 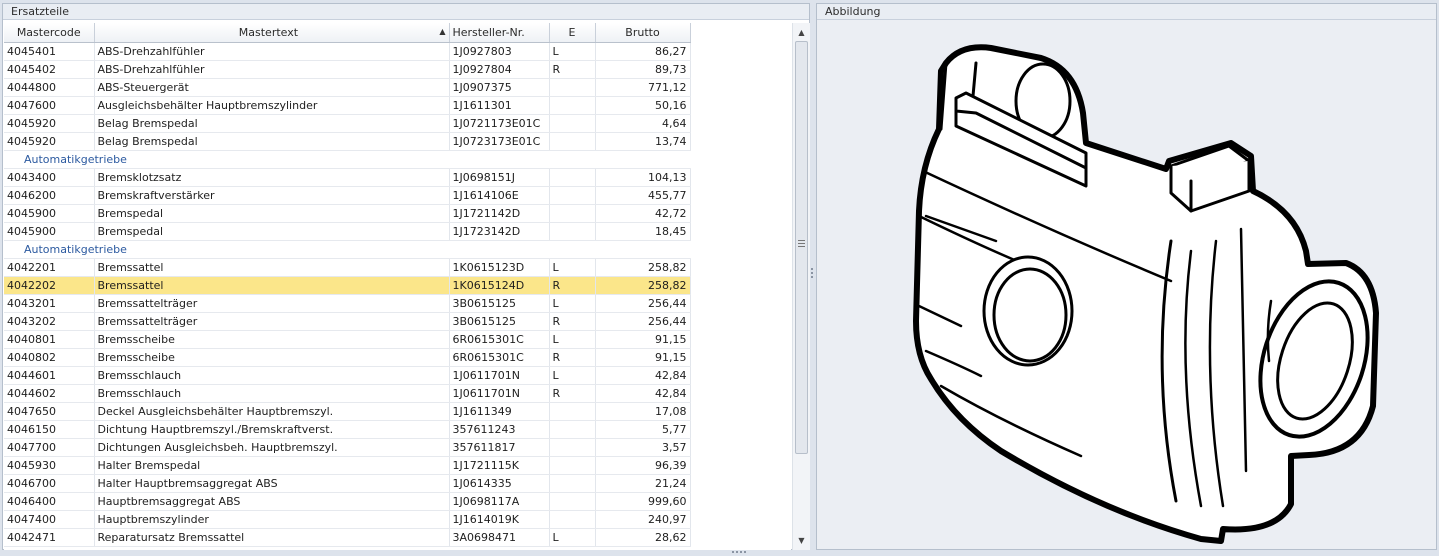 What do you see at coordinates (49, 519) in the screenshot?
I see `cell-mastercode: 4047400` at bounding box center [49, 519].